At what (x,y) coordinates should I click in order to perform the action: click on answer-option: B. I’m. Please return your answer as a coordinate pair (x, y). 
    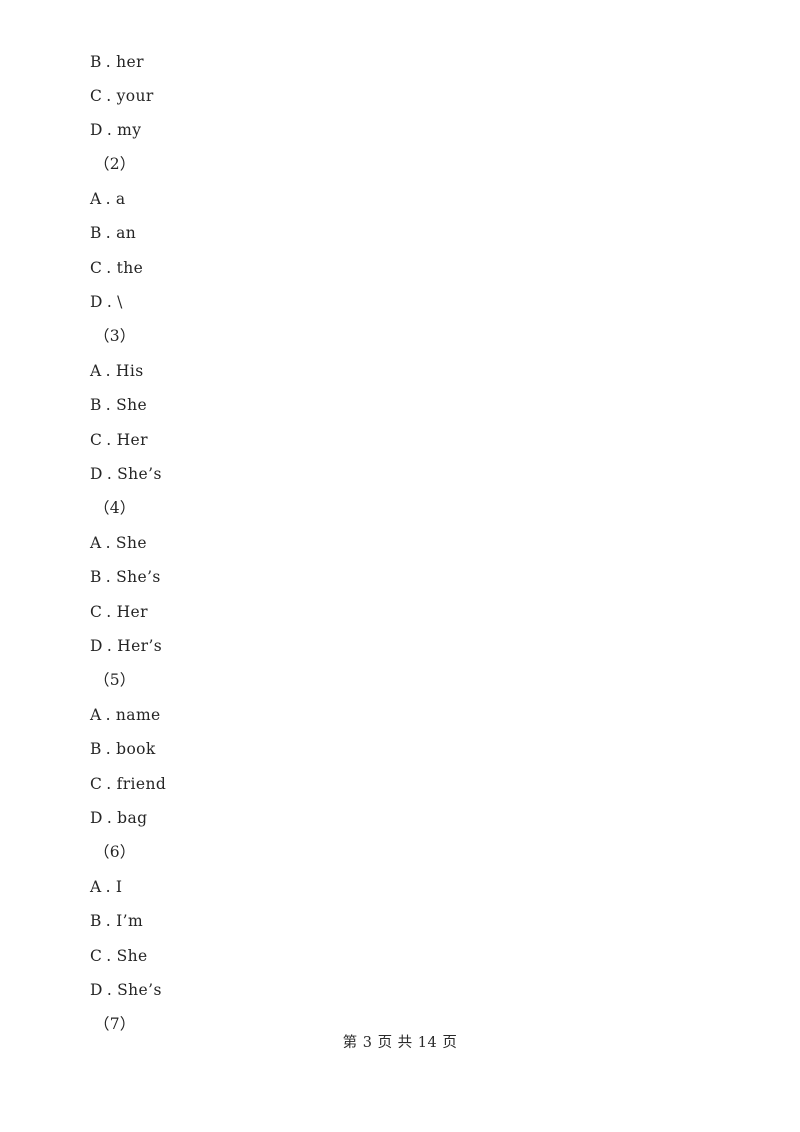
    Looking at the image, I should click on (116, 921).